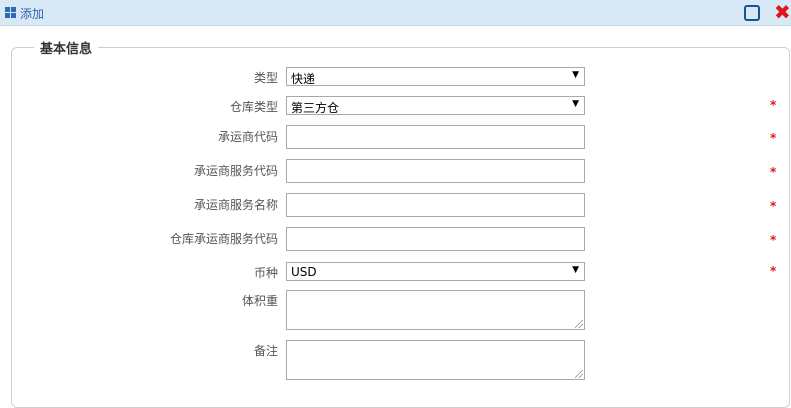  What do you see at coordinates (435, 171) in the screenshot?
I see `carrier-service-code-input` at bounding box center [435, 171].